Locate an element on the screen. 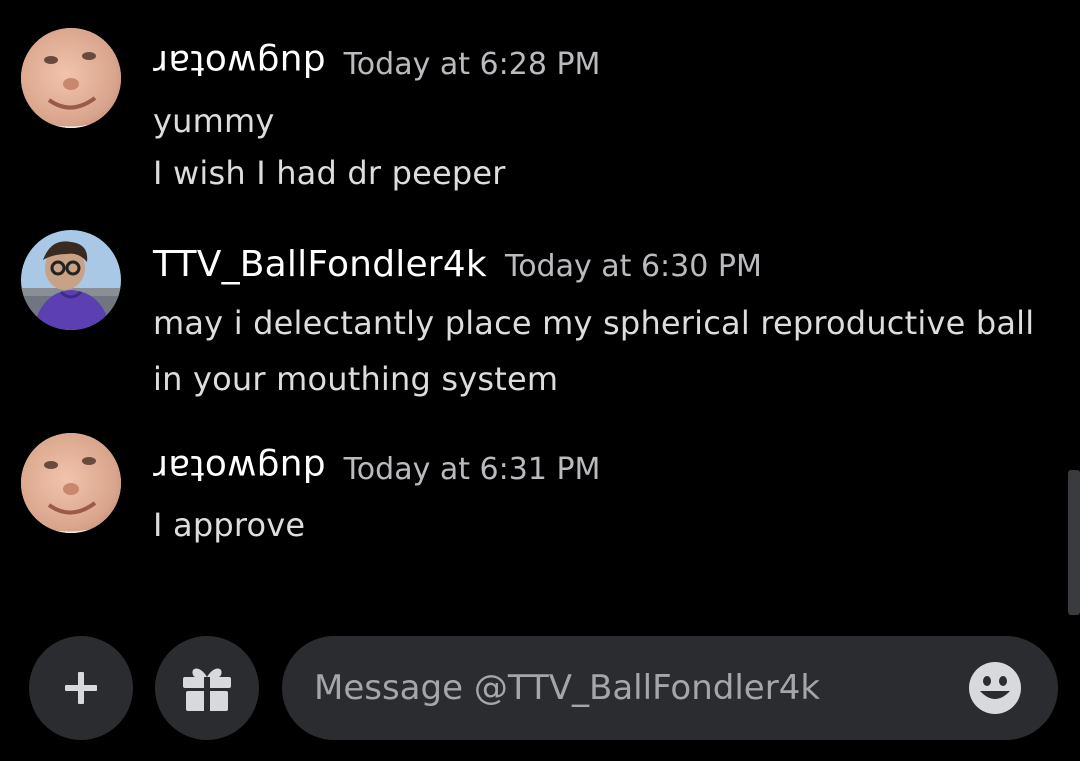 The width and height of the screenshot is (1080, 761). gift-icon is located at coordinates (207, 689).